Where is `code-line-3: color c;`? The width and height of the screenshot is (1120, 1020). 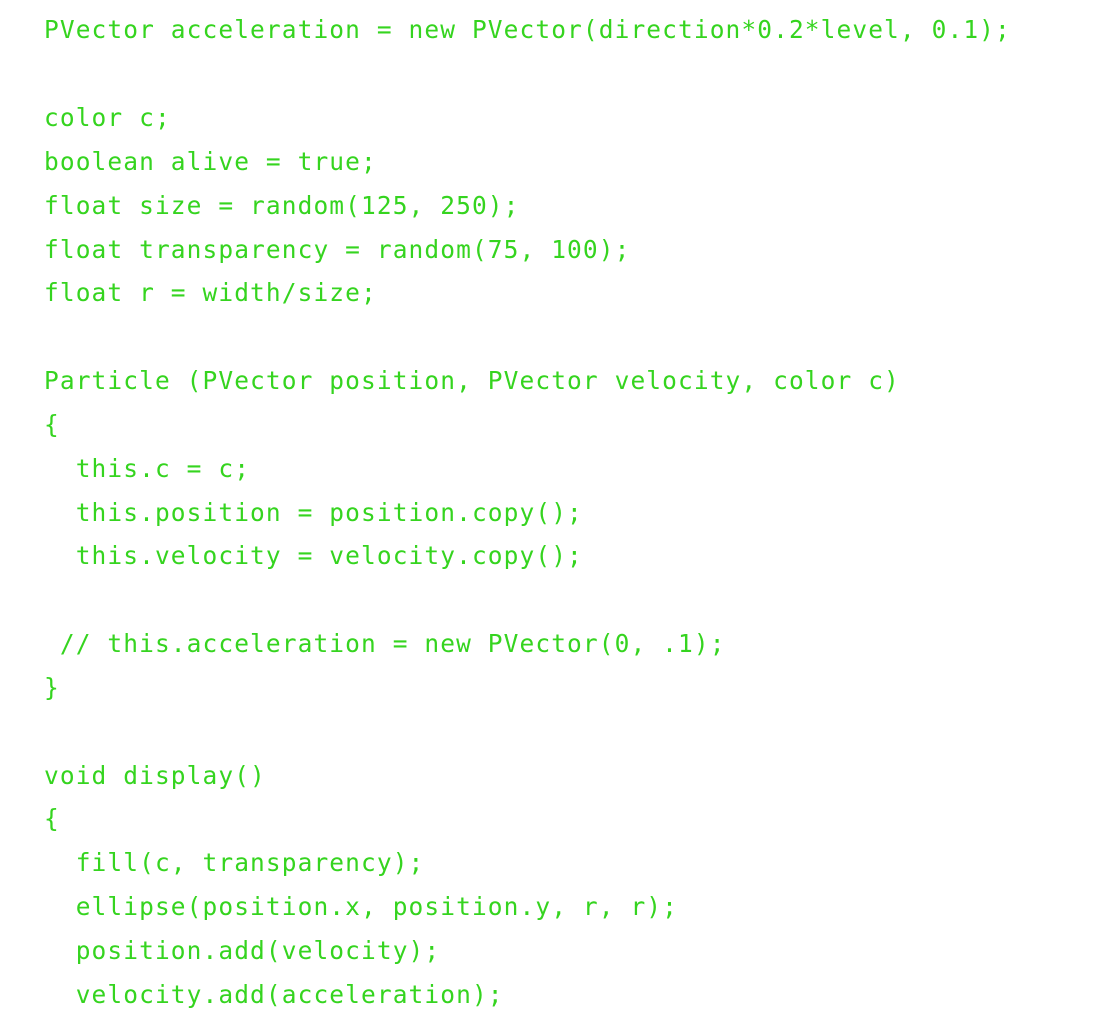 code-line-3: color c; is located at coordinates (107, 117).